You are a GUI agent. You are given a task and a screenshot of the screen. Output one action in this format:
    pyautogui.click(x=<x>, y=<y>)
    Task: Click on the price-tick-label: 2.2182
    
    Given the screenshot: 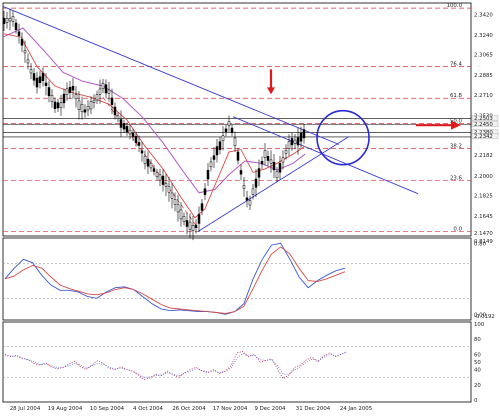 What is the action you would take?
    pyautogui.click(x=483, y=156)
    